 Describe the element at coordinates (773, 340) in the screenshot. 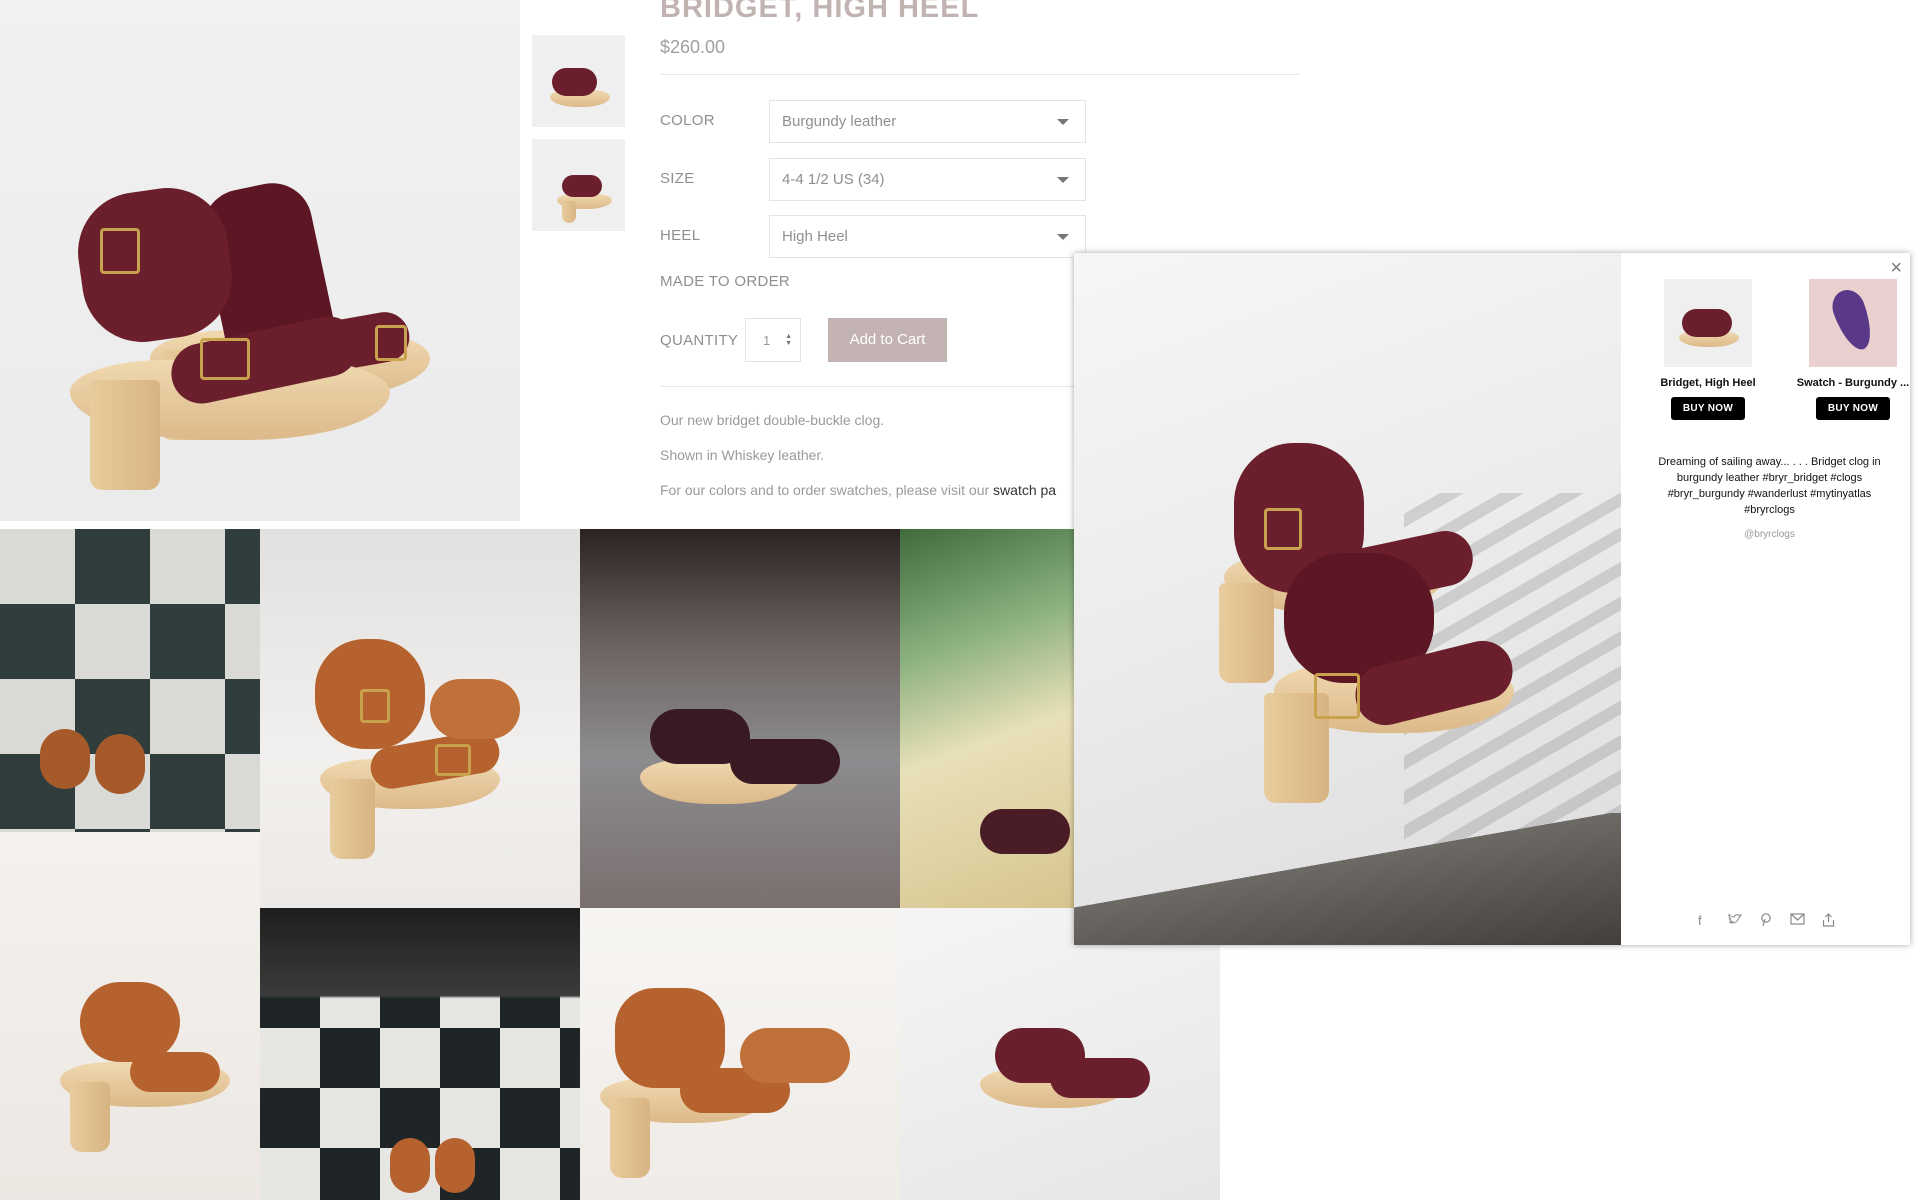

I see `quantity-stepper: 1 ▲ ▼` at that location.